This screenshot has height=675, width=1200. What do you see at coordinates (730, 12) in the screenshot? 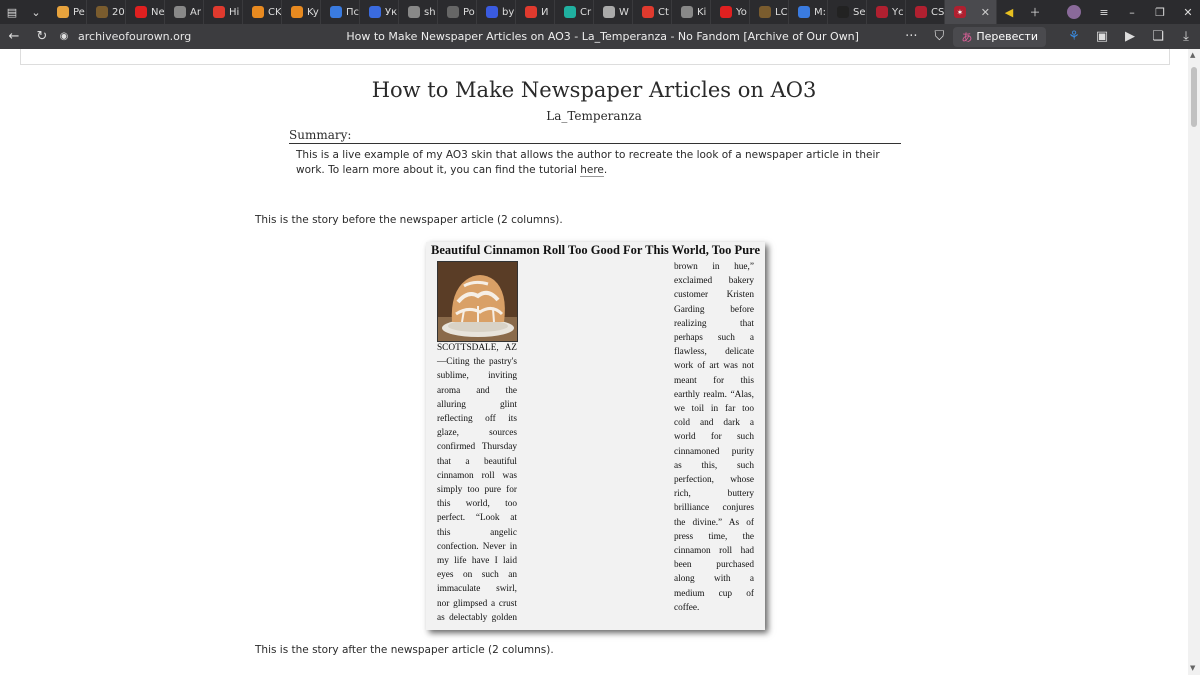
I see `browser-tab: Yo` at bounding box center [730, 12].